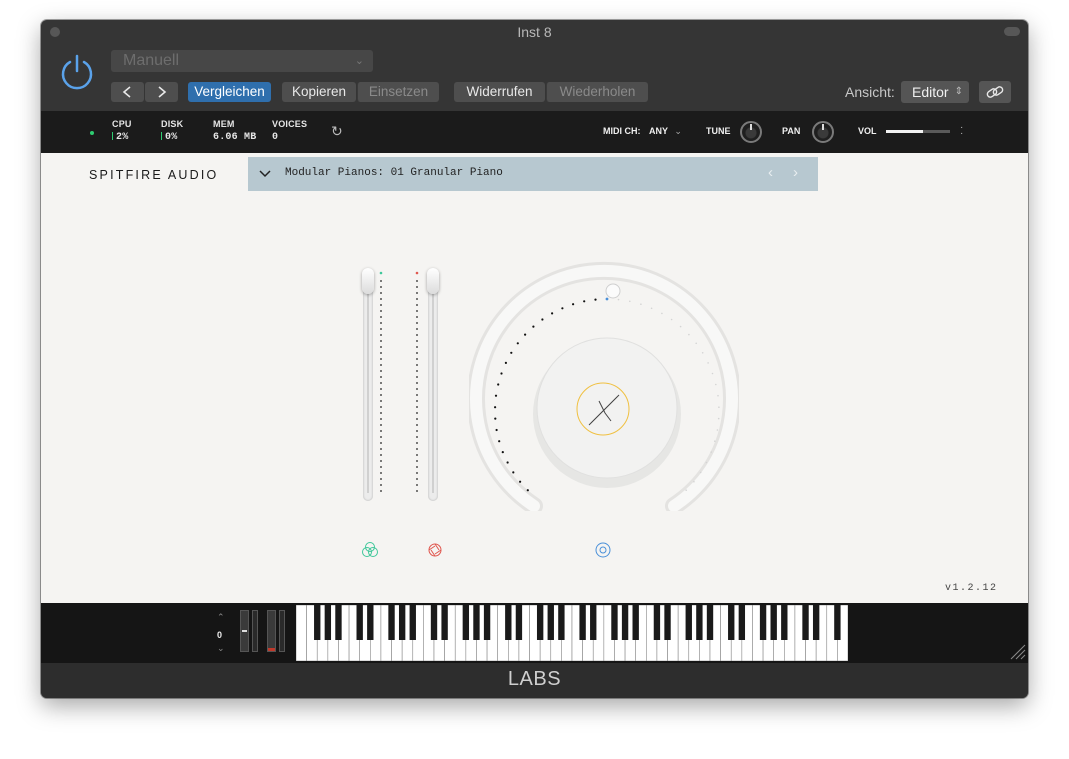 The image size is (1069, 759). Describe the element at coordinates (154, 175) in the screenshot. I see `brand-logo: SPITFIRE AUDIO` at that location.